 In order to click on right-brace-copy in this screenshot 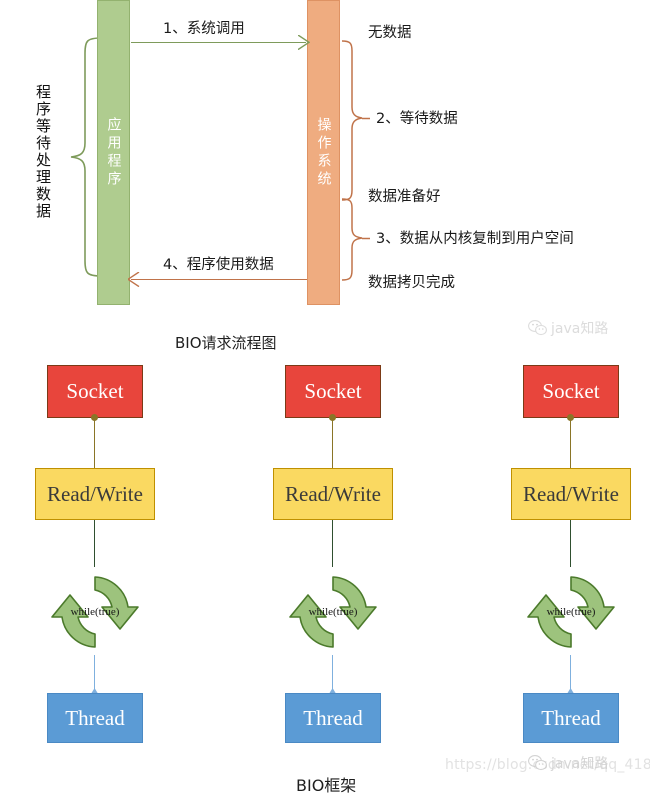, I will do `click(355, 239)`.